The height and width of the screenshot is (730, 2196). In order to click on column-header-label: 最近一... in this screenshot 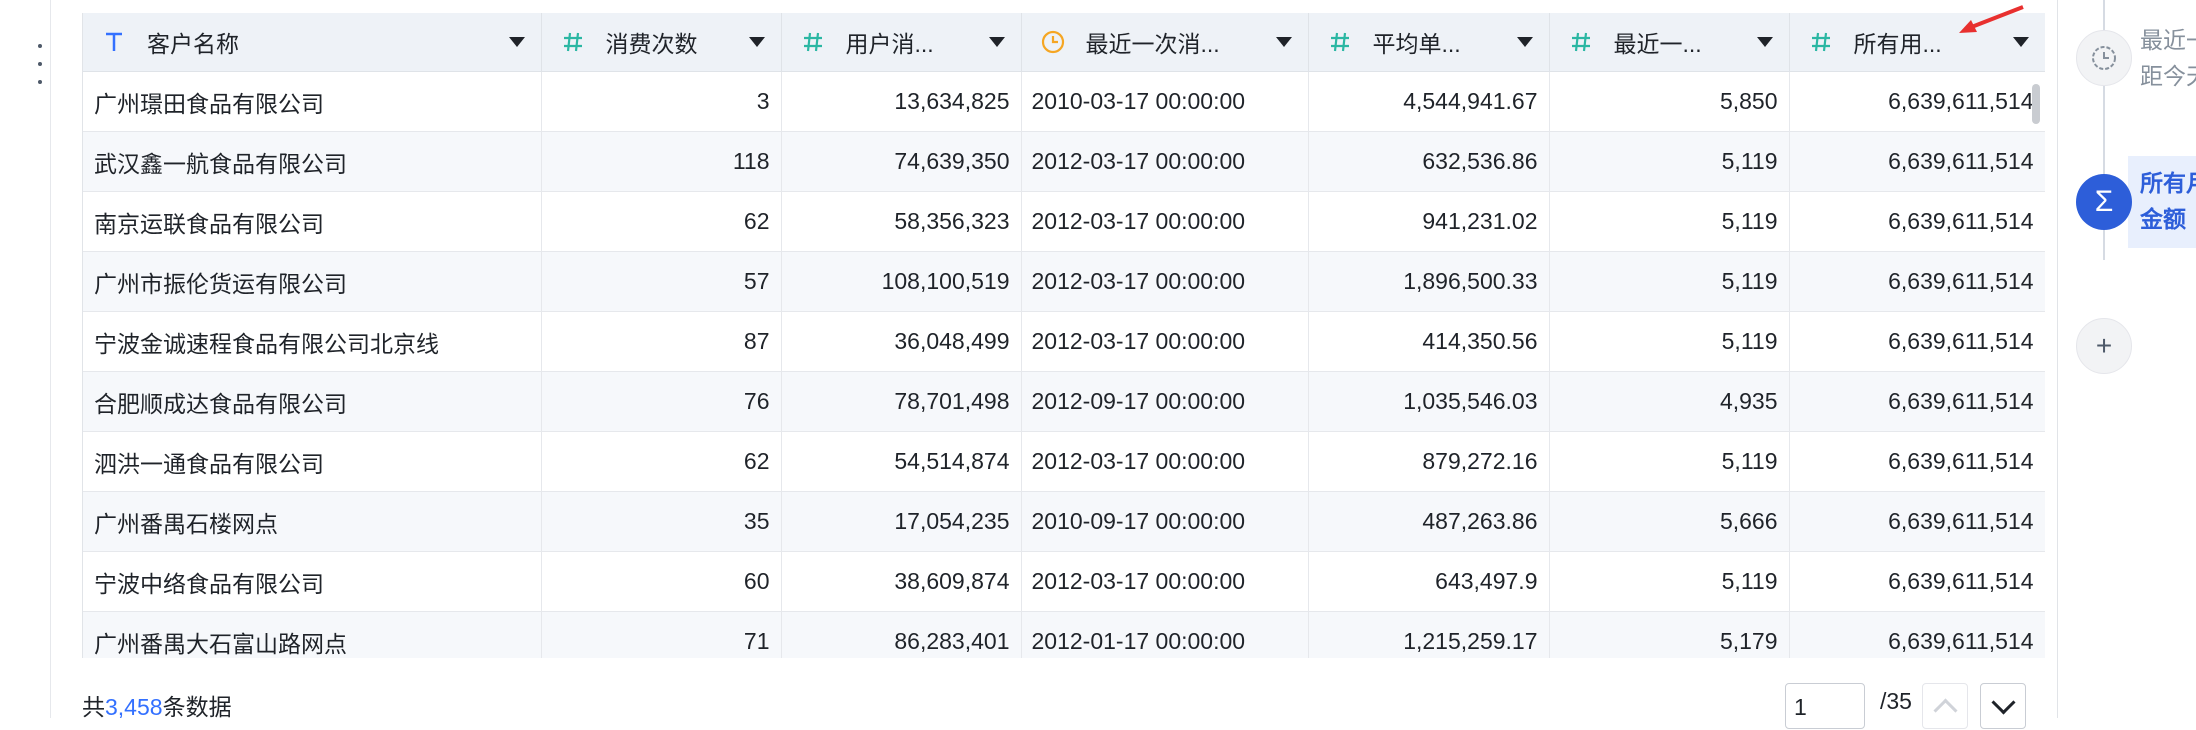, I will do `click(1657, 44)`.